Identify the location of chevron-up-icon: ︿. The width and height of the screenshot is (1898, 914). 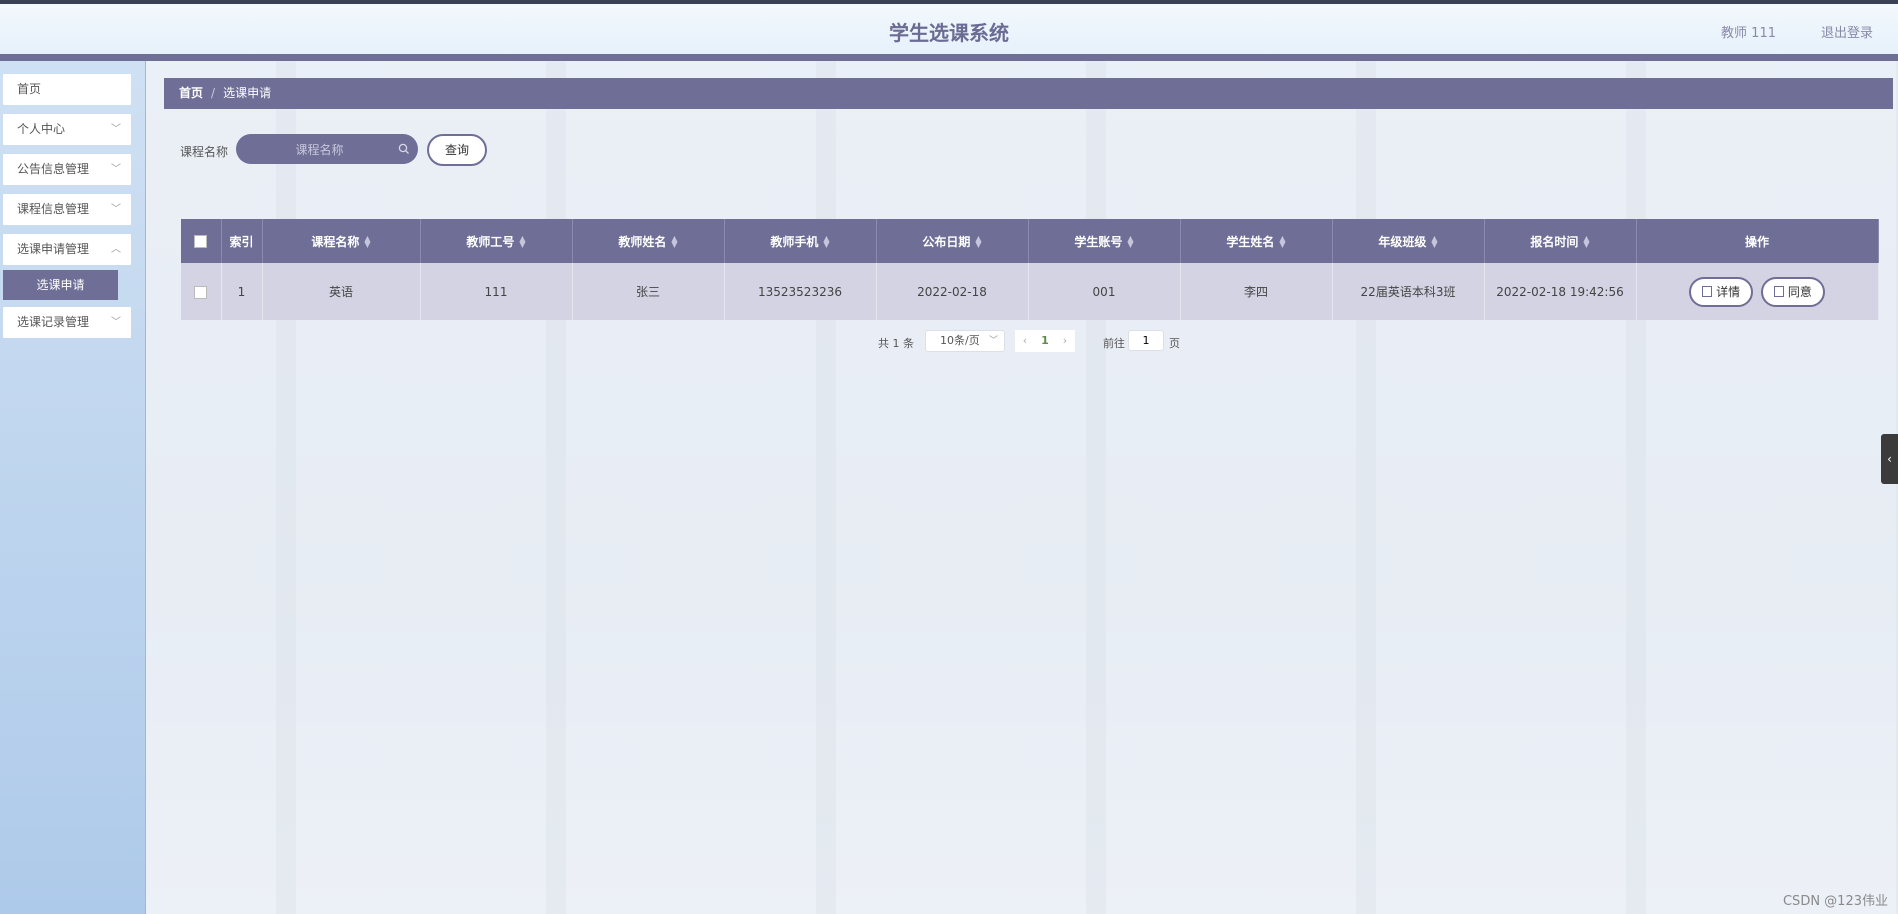
(116, 249).